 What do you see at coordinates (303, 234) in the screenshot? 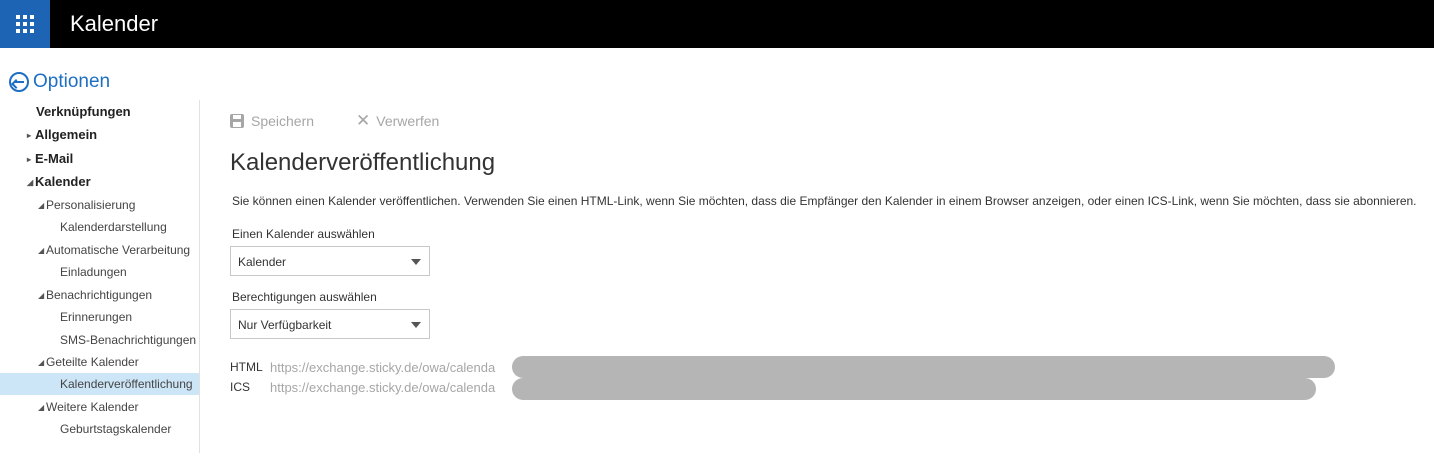
I see `calendar-select-label: Einen Kalender auswählen` at bounding box center [303, 234].